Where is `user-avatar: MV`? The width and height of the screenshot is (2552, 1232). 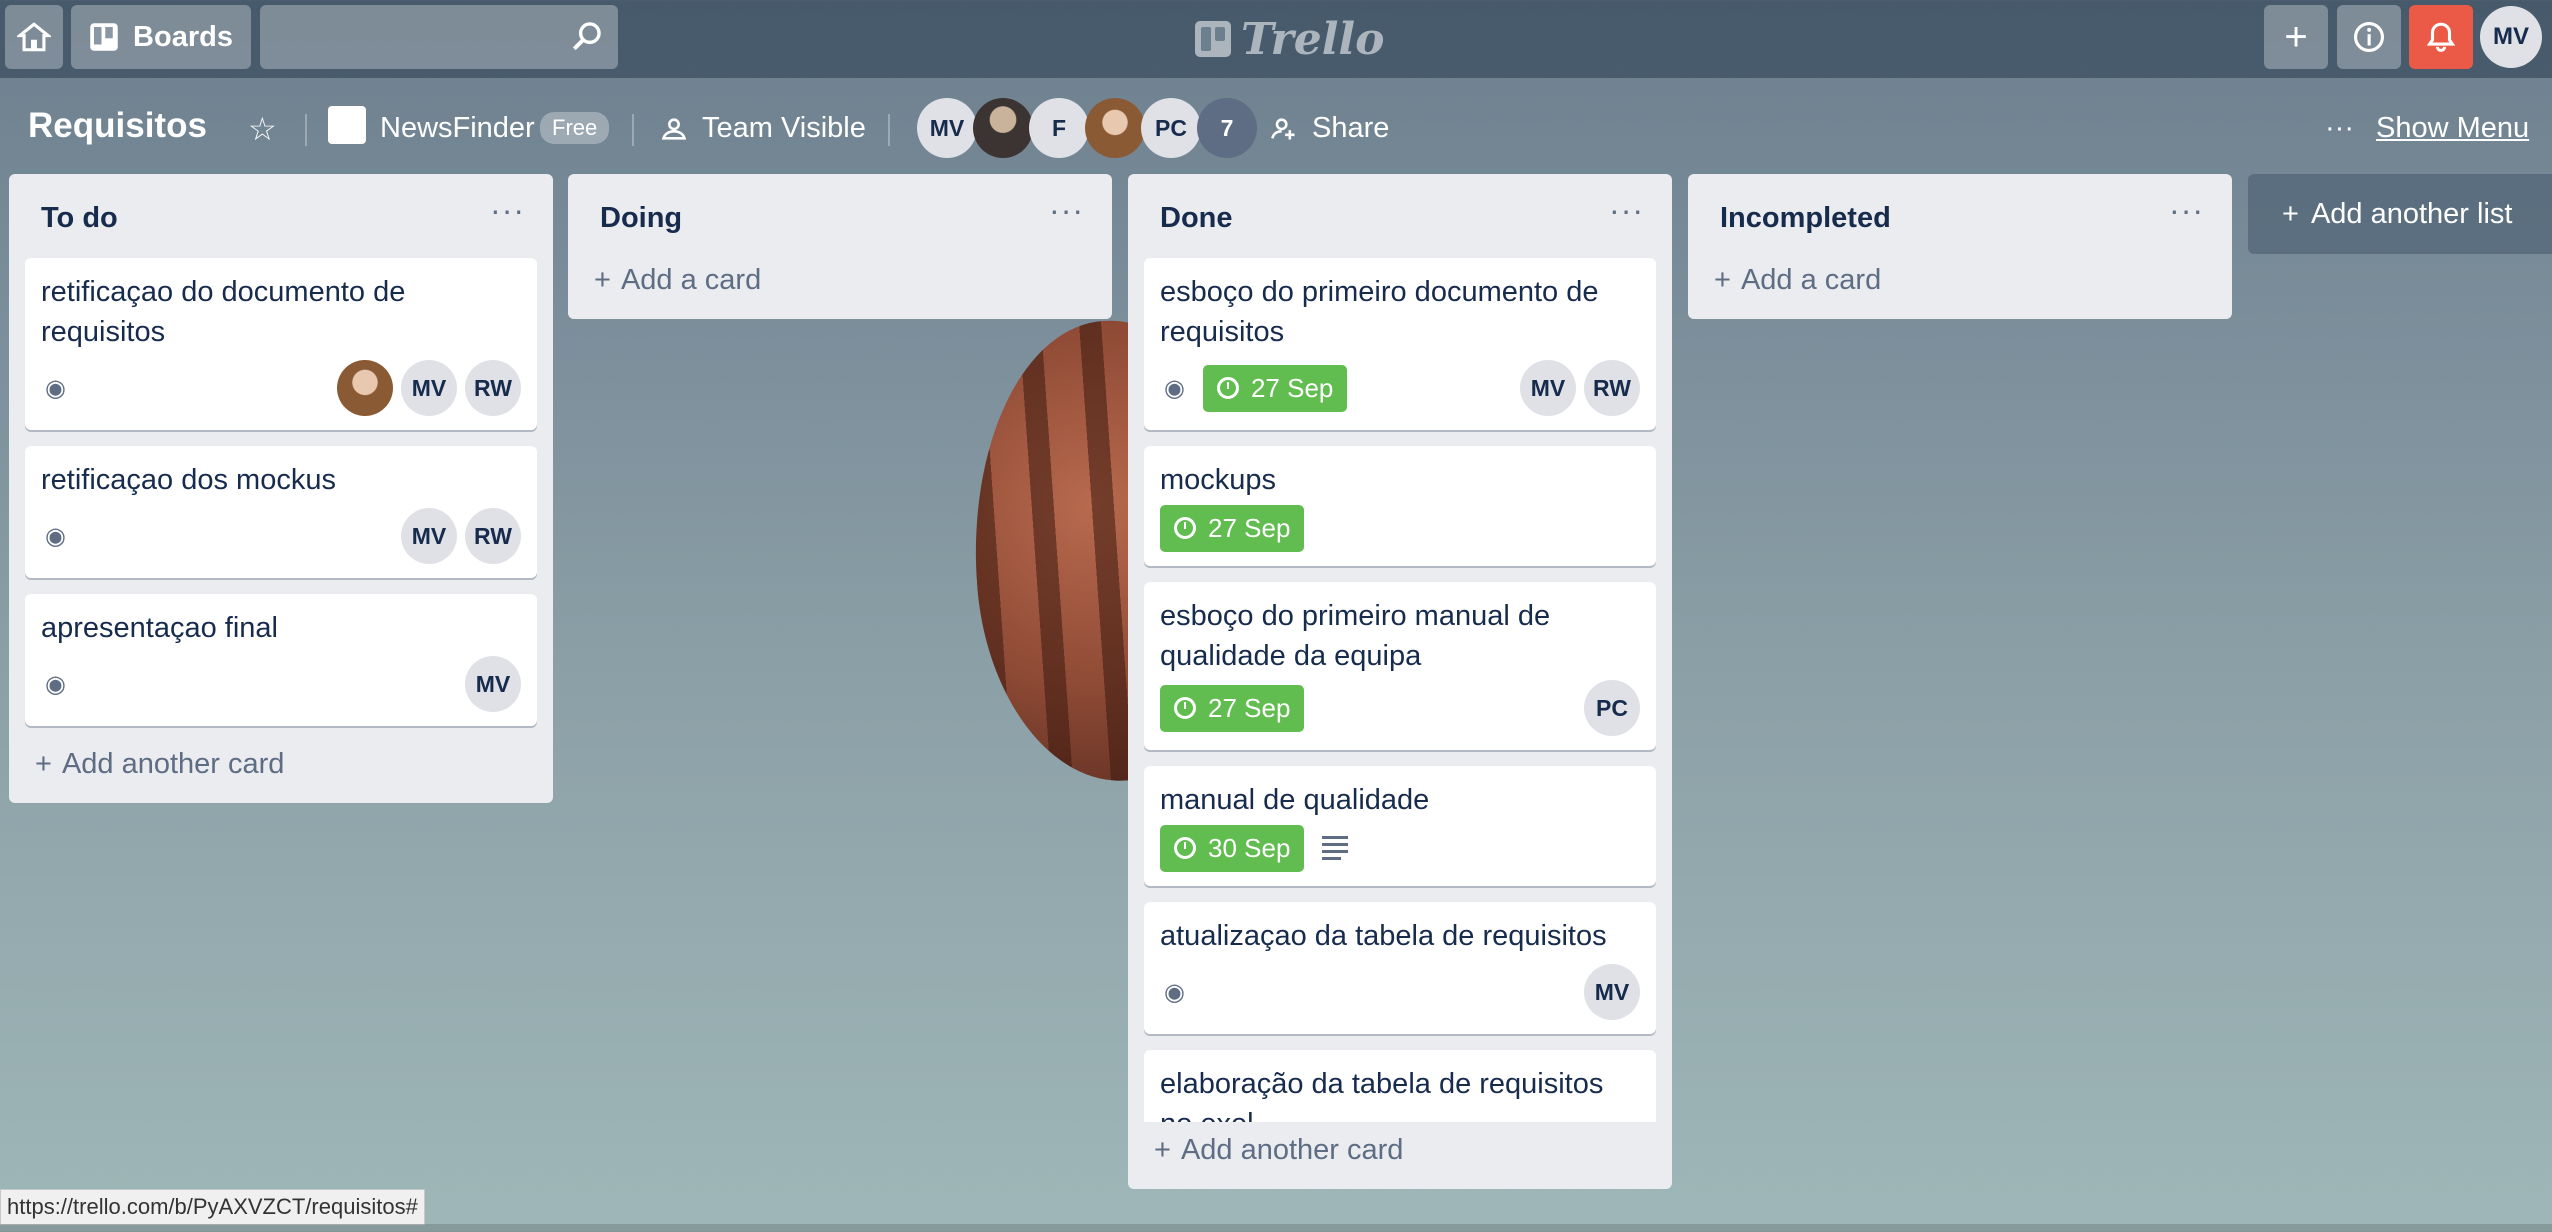
user-avatar: MV is located at coordinates (2511, 37).